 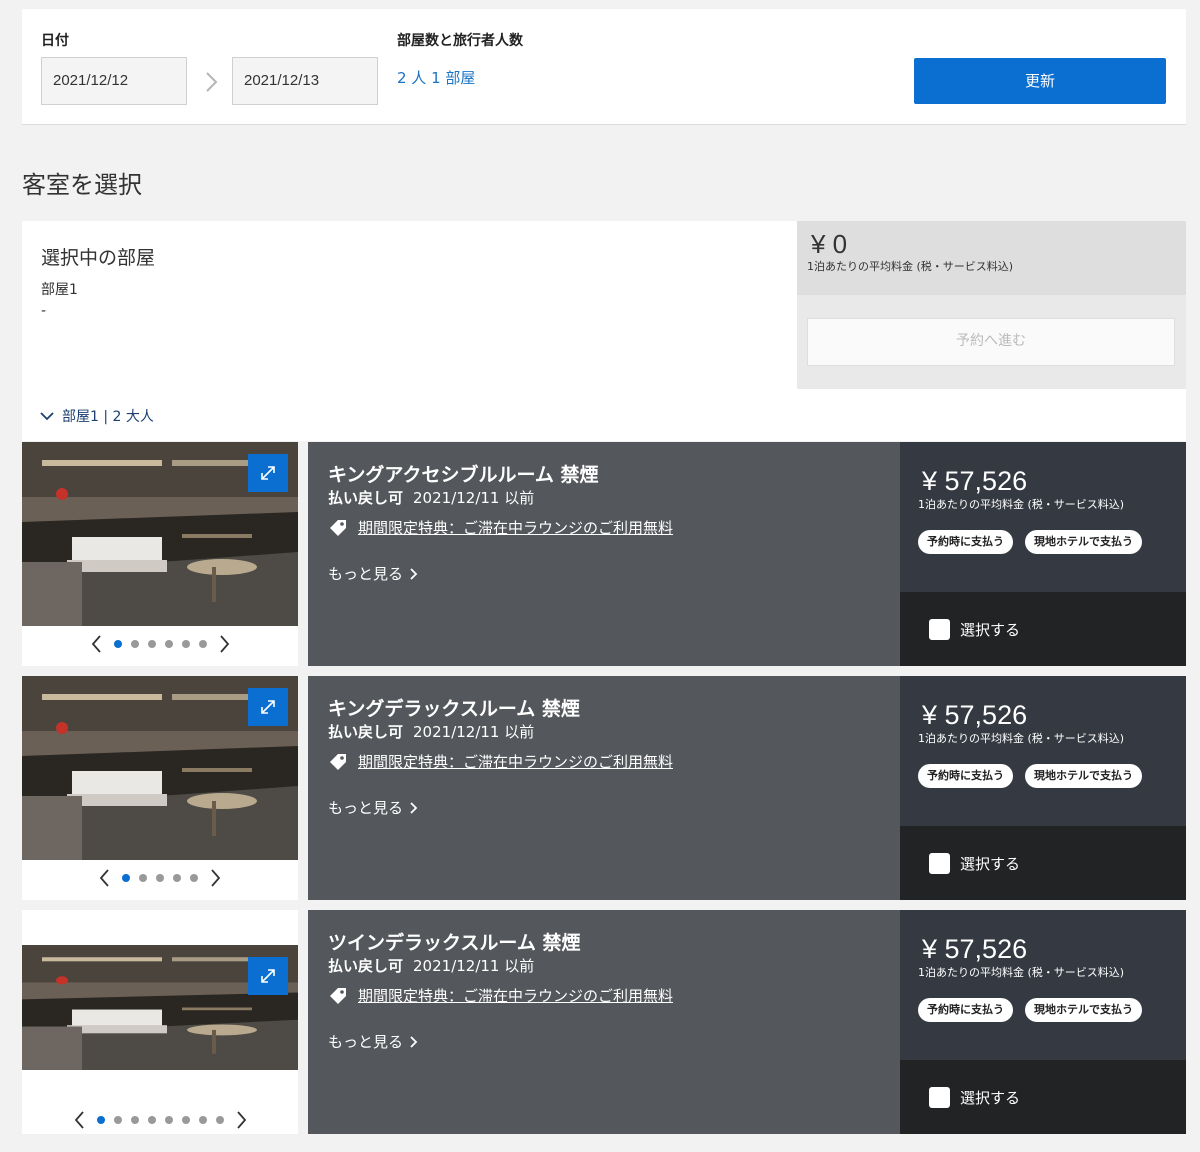 I want to click on room-name: キングアクセシブルルーム 禁煙, so click(x=463, y=475).